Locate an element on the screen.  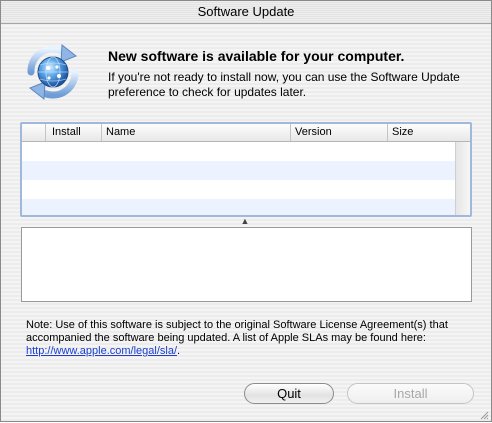
quit-button: Quit is located at coordinates (289, 393).